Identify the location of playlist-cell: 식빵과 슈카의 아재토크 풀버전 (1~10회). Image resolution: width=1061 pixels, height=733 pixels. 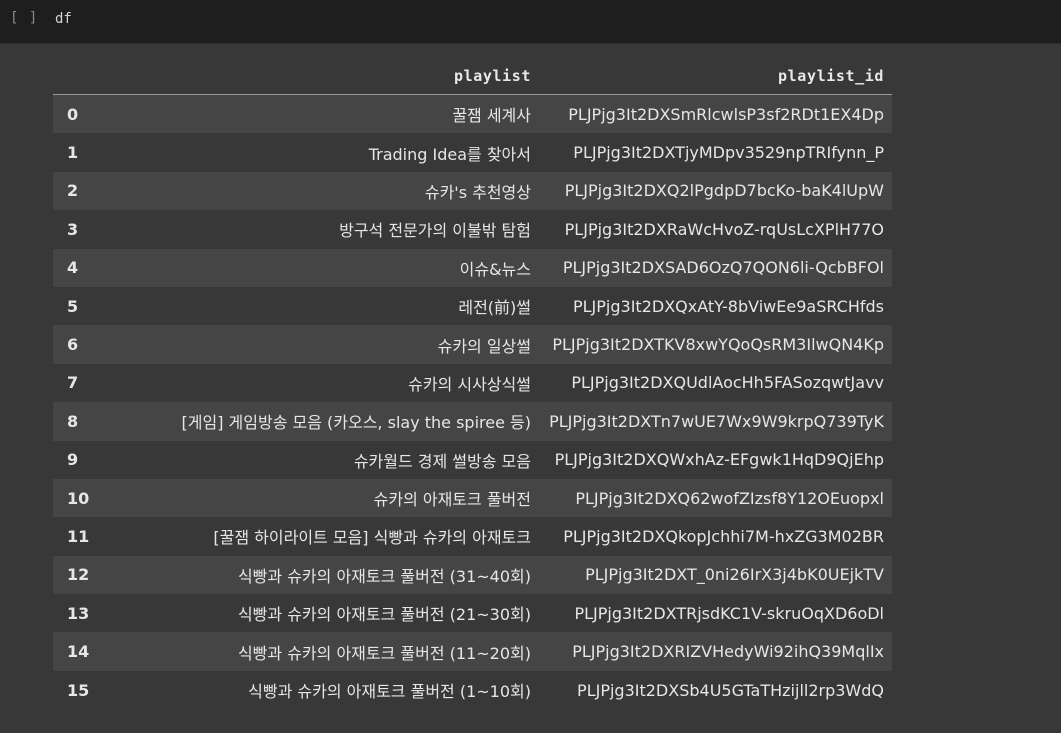
(389, 692).